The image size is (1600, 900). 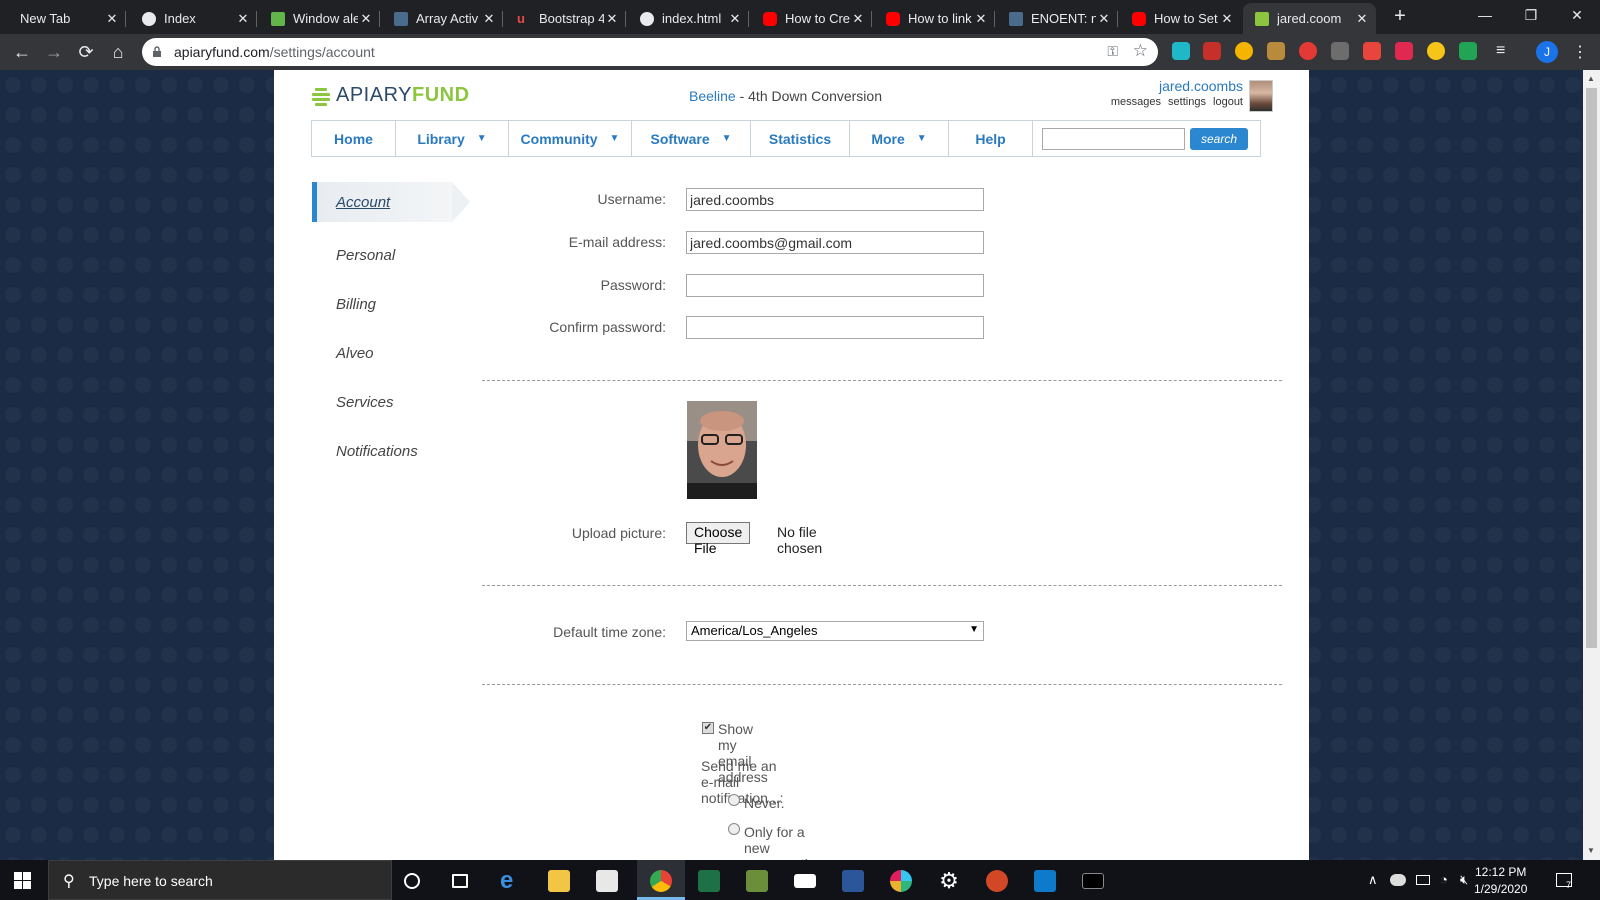 What do you see at coordinates (1244, 51) in the screenshot?
I see `extension-chrome-icon` at bounding box center [1244, 51].